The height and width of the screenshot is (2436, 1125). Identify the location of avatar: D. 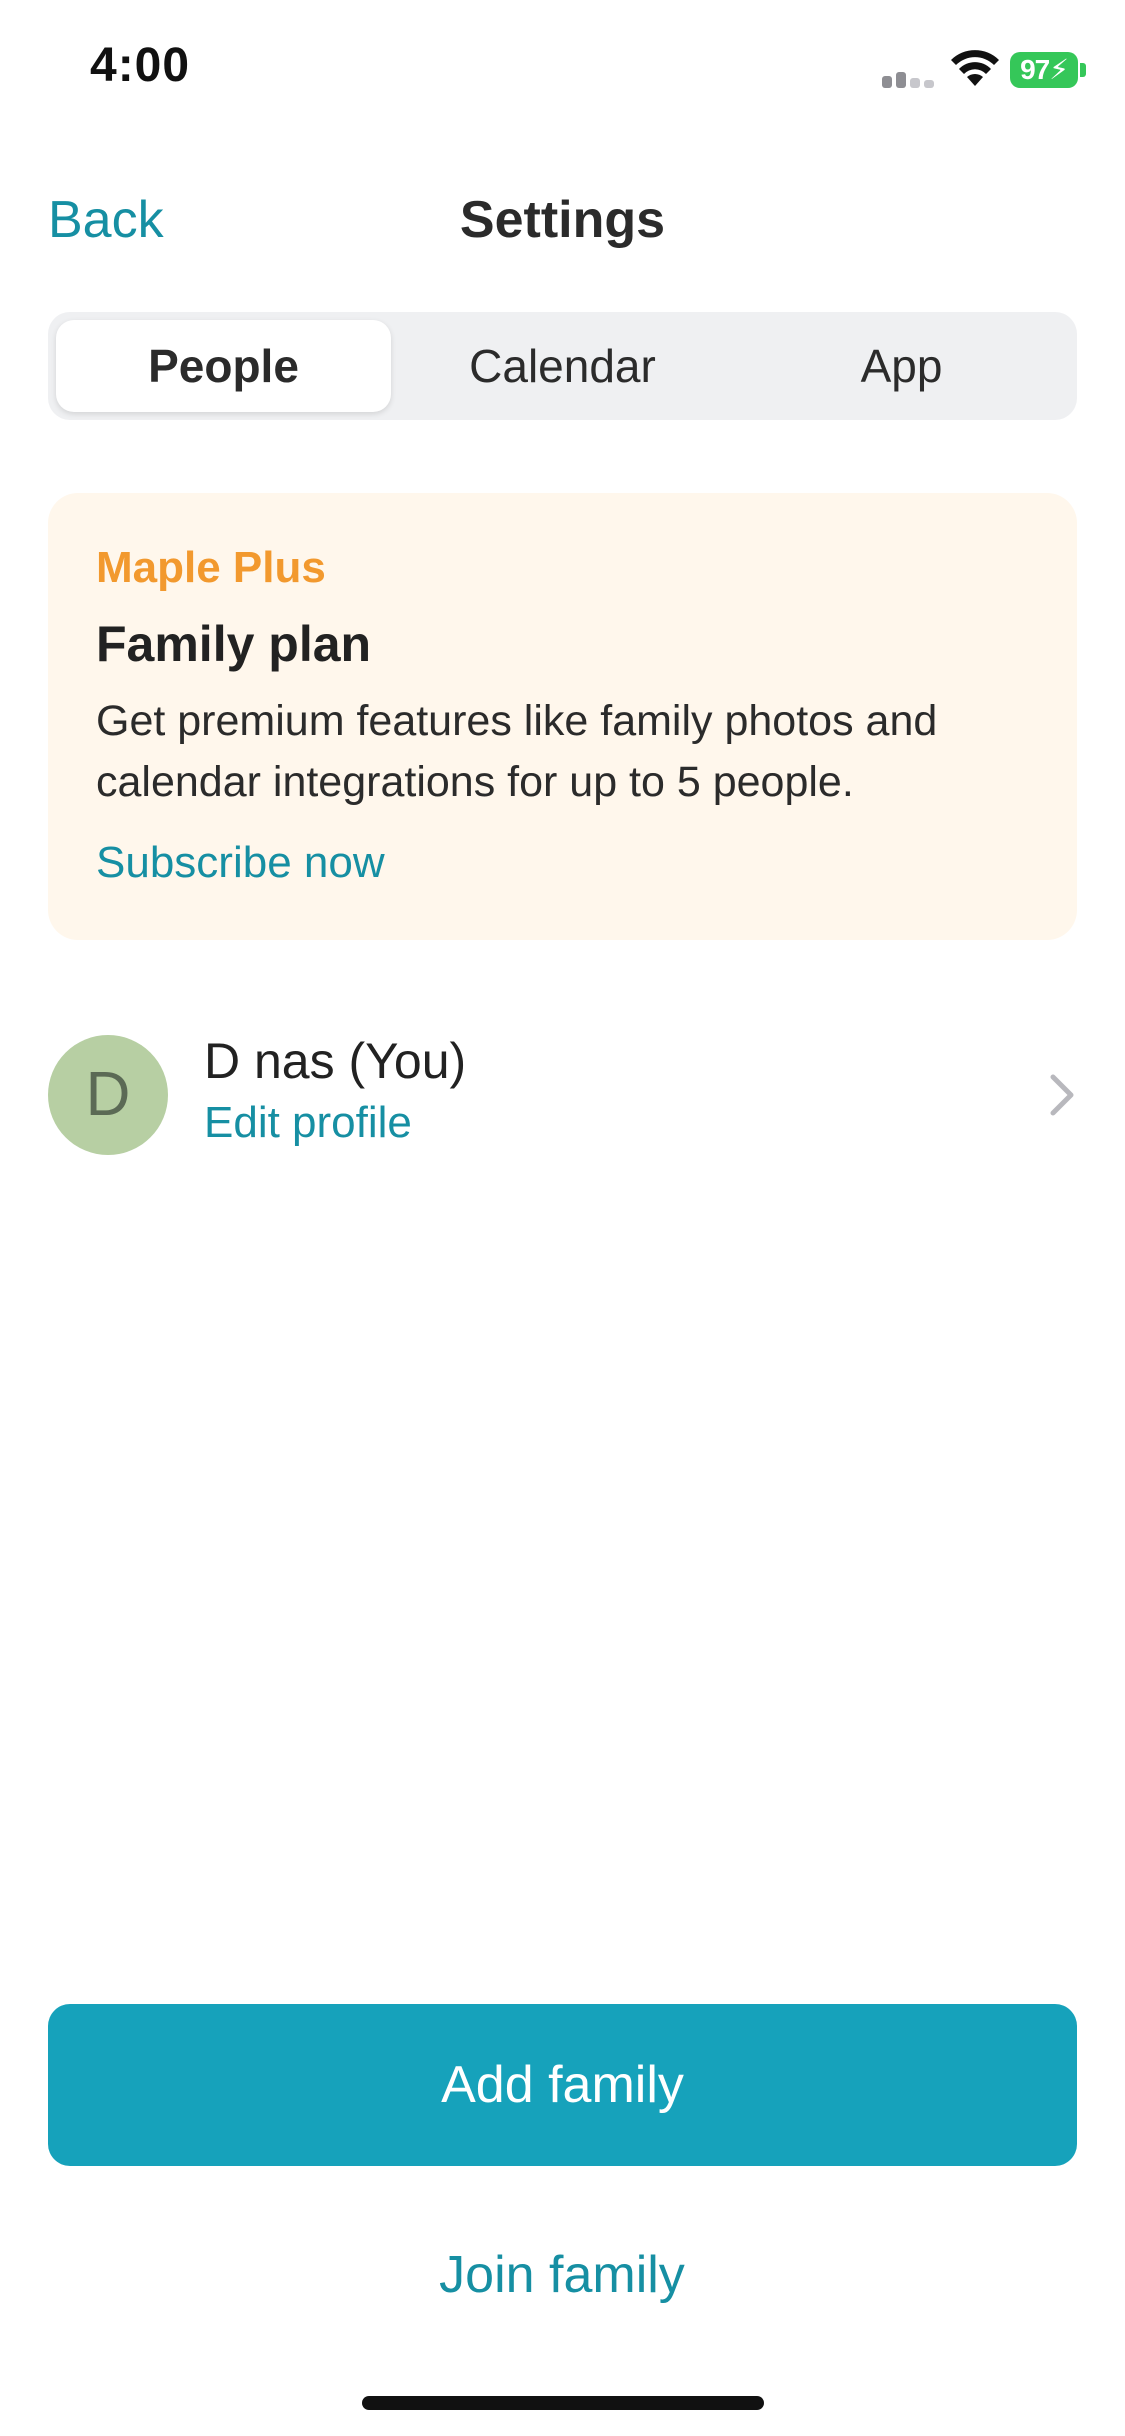
(108, 1095).